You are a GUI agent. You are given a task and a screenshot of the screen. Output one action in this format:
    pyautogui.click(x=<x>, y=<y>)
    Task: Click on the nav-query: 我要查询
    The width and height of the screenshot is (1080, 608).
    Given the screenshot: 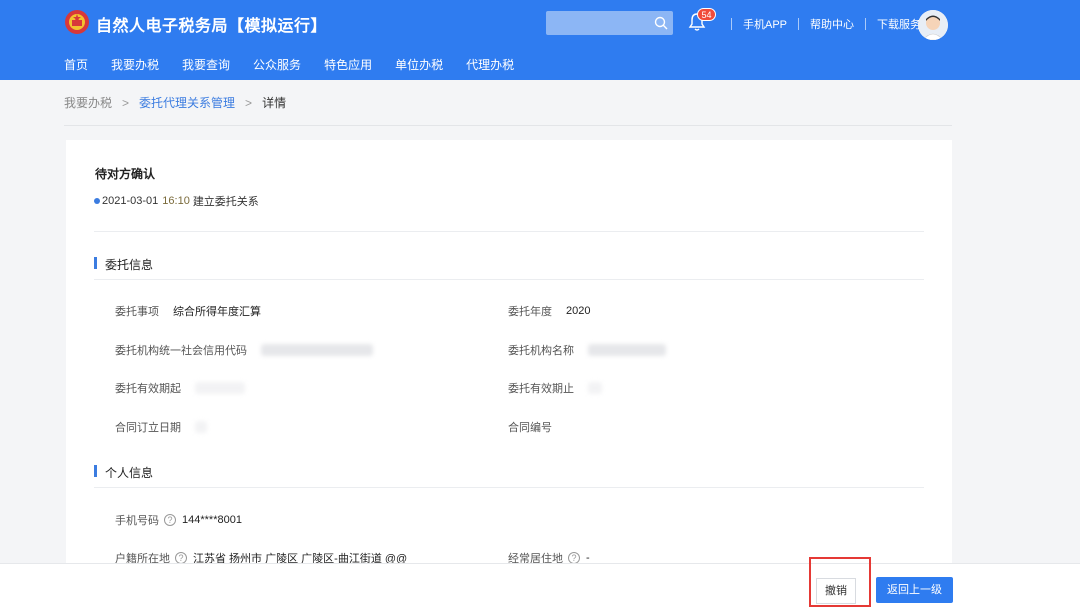 What is the action you would take?
    pyautogui.click(x=206, y=64)
    